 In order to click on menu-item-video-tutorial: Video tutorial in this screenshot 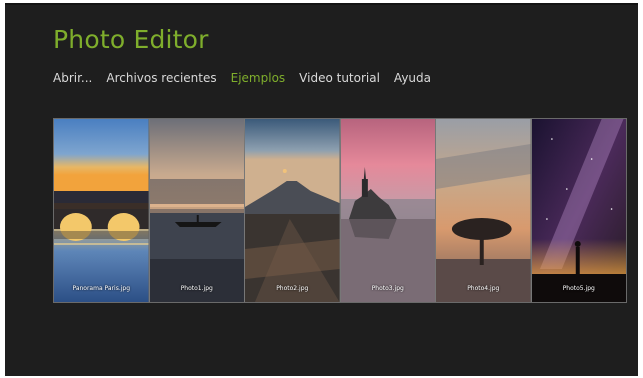, I will do `click(339, 78)`.